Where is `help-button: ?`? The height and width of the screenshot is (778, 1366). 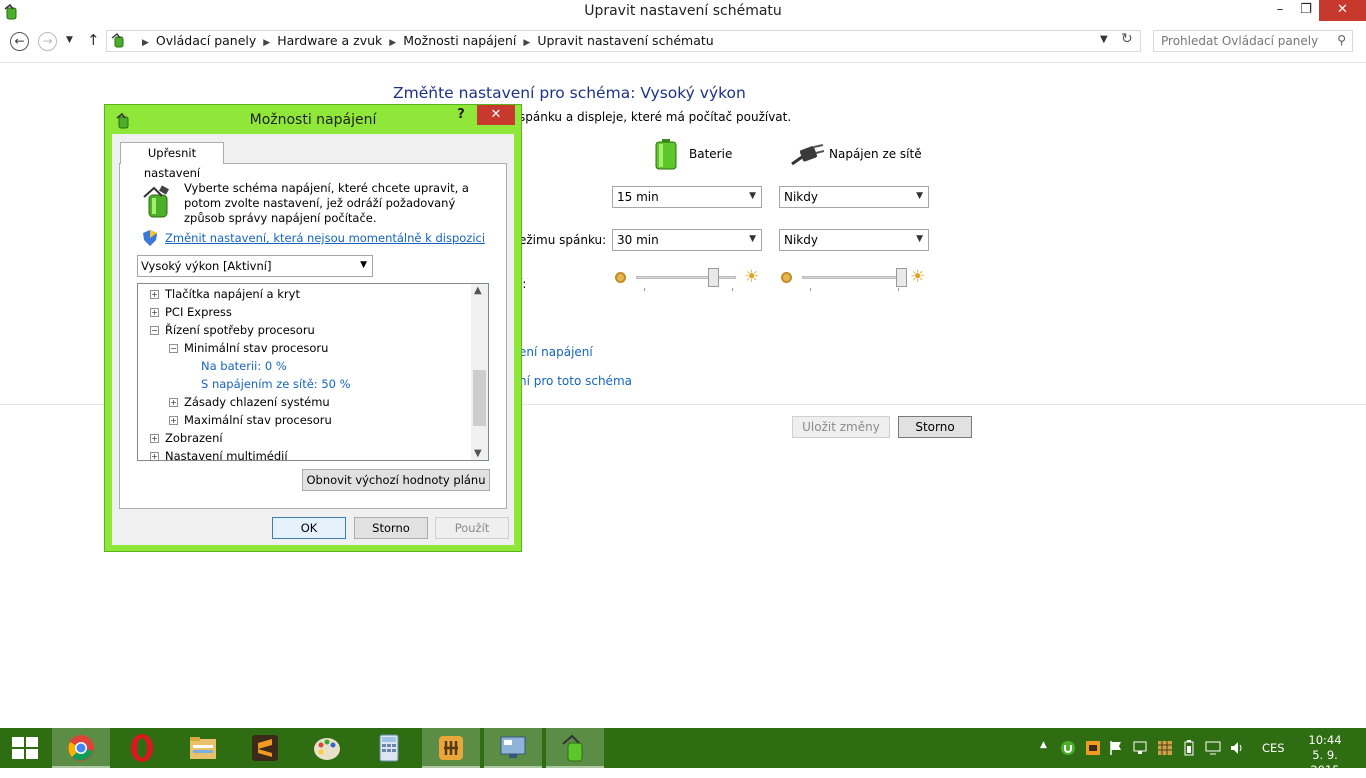 help-button: ? is located at coordinates (461, 114).